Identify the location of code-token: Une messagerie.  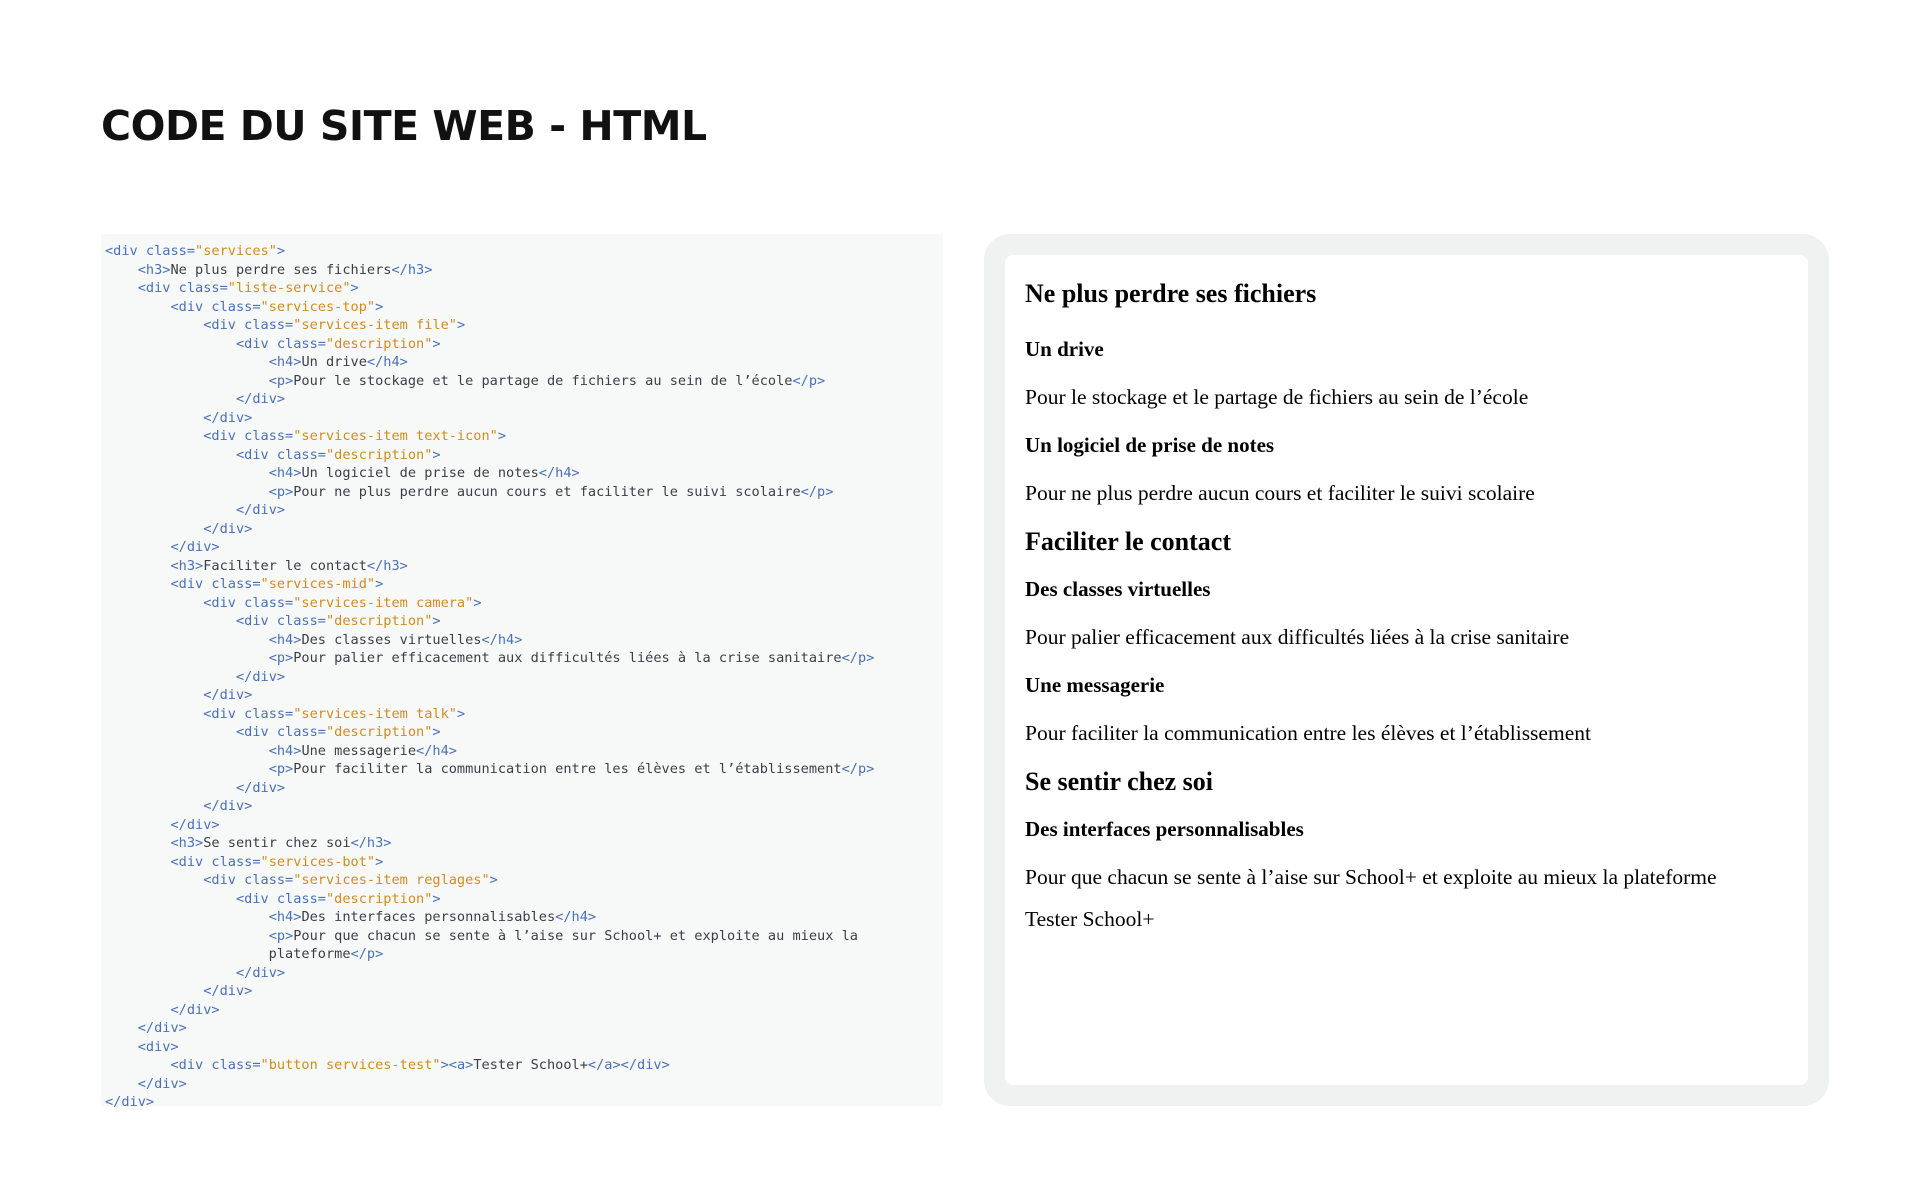
(359, 750).